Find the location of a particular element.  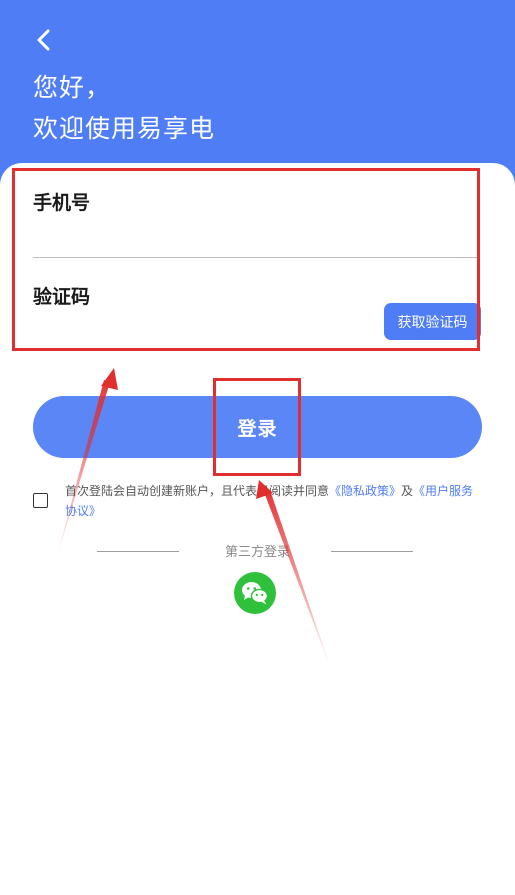

wechat-login-button is located at coordinates (255, 593).